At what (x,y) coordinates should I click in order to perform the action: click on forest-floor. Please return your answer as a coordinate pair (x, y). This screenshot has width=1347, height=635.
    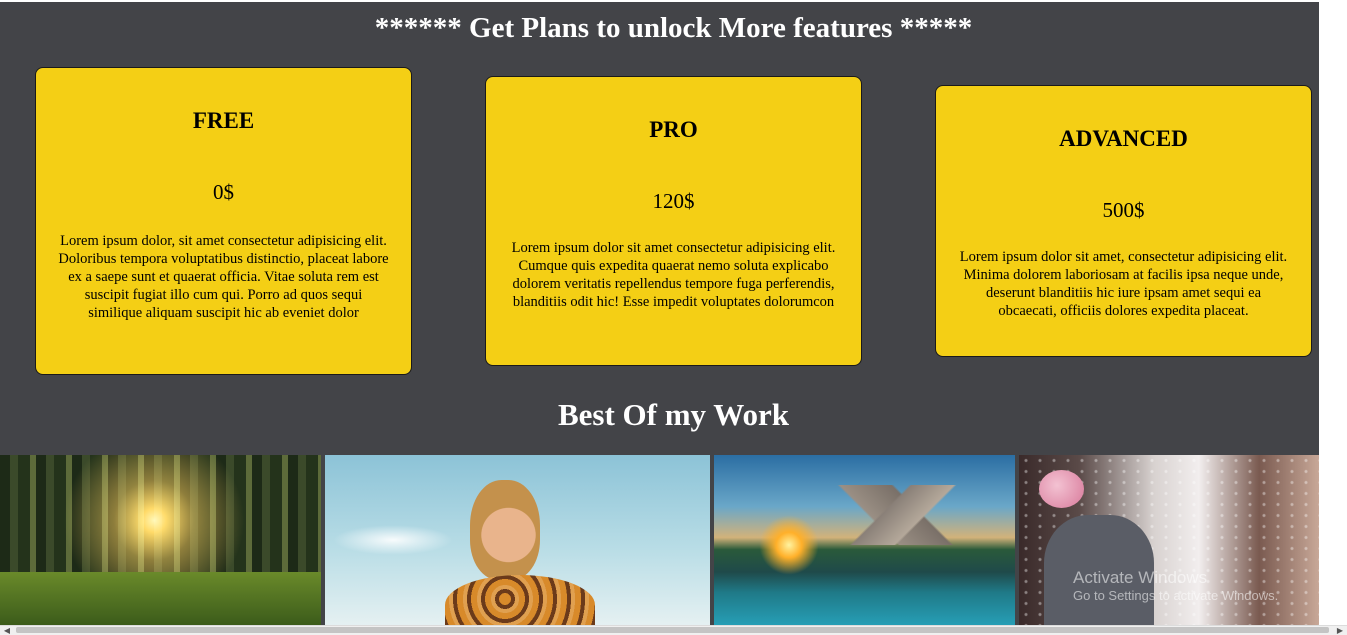
    Looking at the image, I should click on (160, 599).